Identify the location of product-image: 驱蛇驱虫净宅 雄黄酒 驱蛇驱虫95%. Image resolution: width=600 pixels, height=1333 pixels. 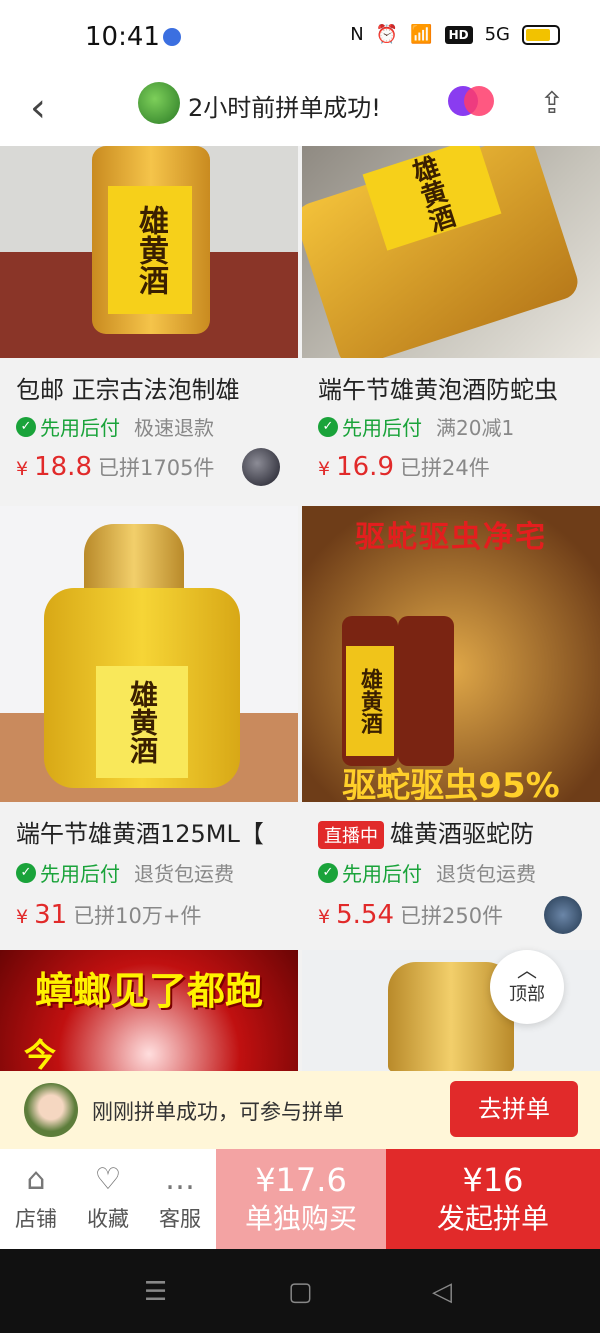
(451, 654).